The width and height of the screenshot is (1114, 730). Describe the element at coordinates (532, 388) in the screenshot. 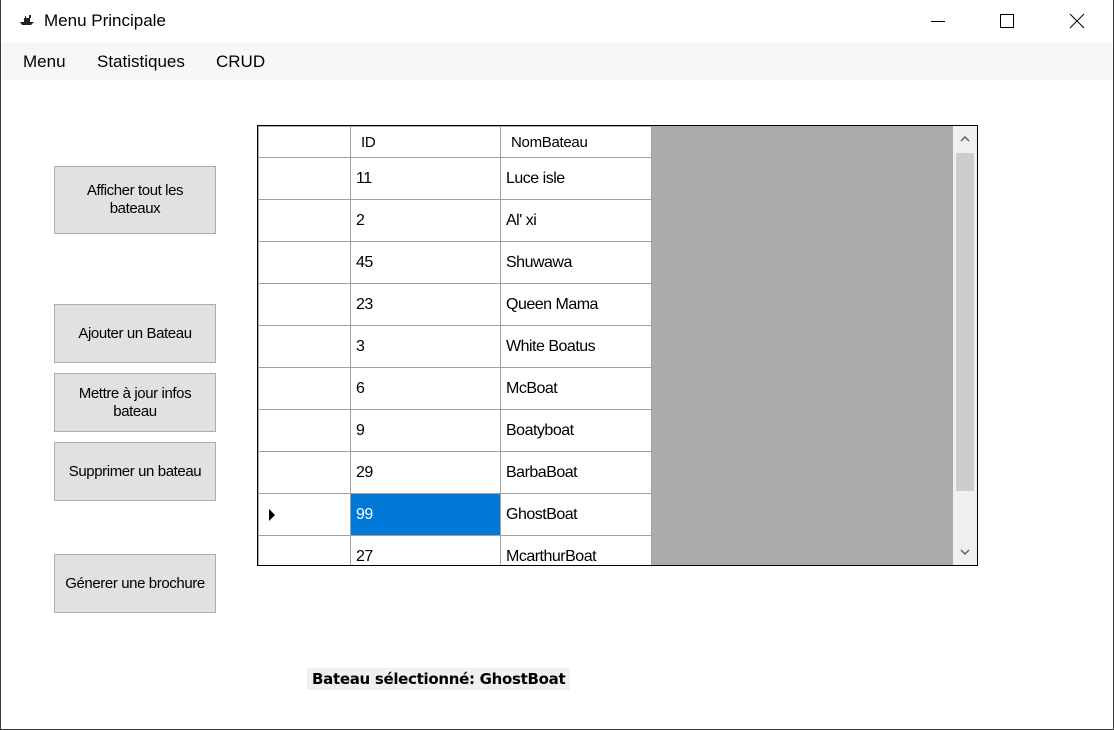

I see `cell-text: McBoat` at that location.